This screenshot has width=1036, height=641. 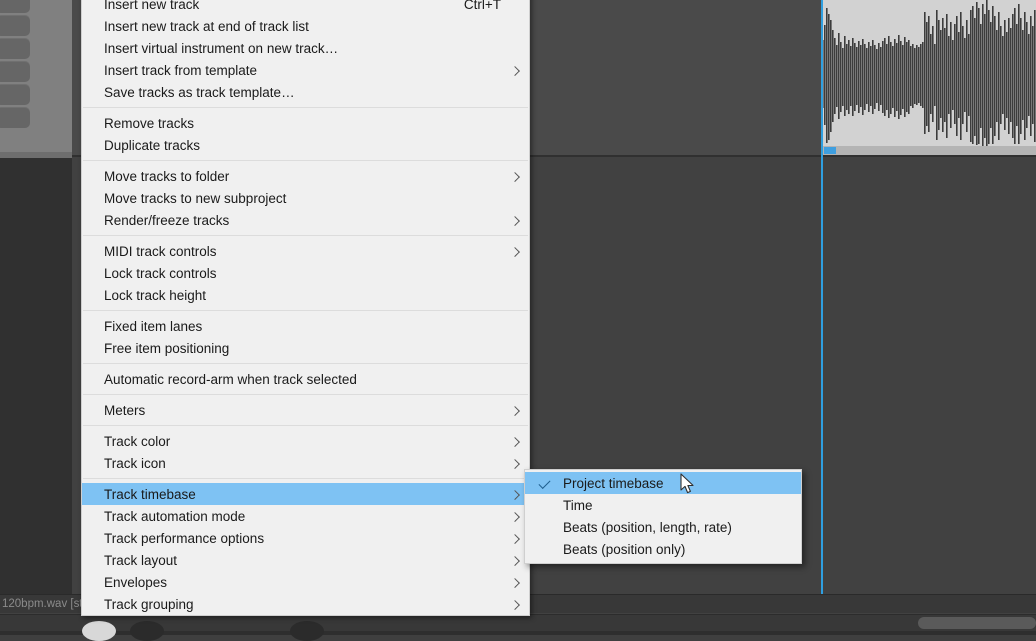 I want to click on menu-item: Lock track controls, so click(x=305, y=273).